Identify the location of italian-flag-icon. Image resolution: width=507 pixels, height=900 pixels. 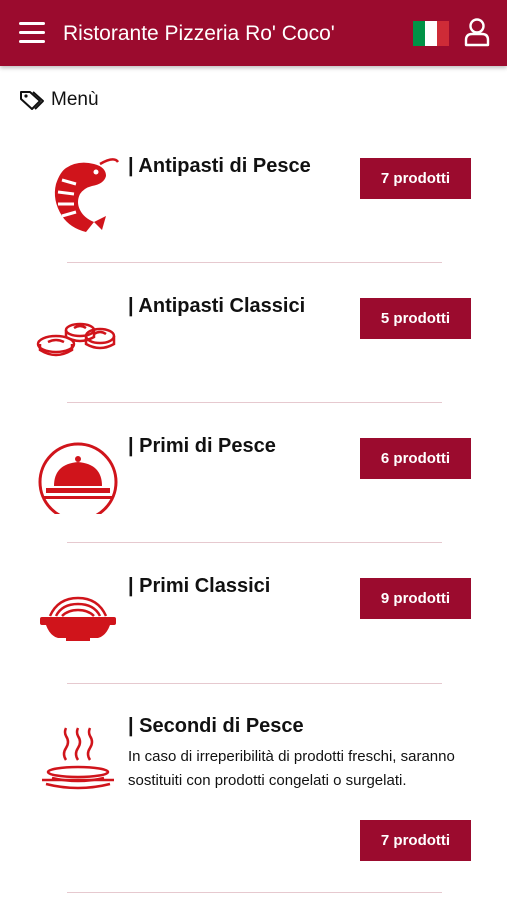
(431, 33).